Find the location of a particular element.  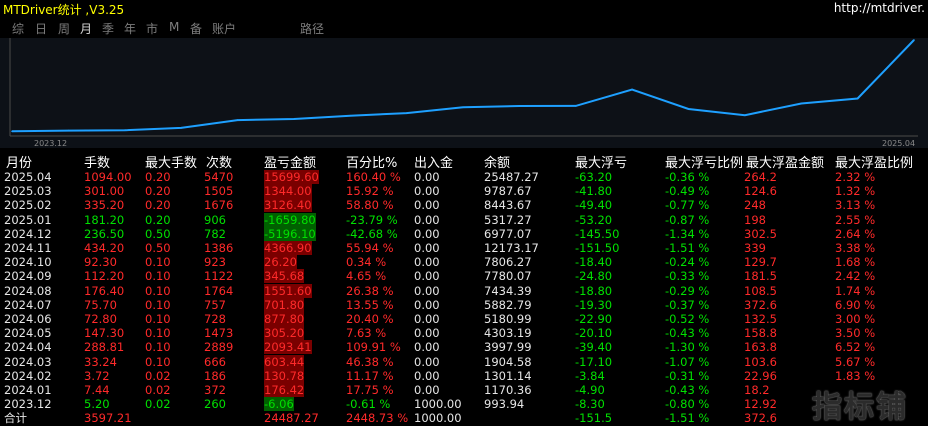

balance-point-2024.12 is located at coordinates (688, 109).